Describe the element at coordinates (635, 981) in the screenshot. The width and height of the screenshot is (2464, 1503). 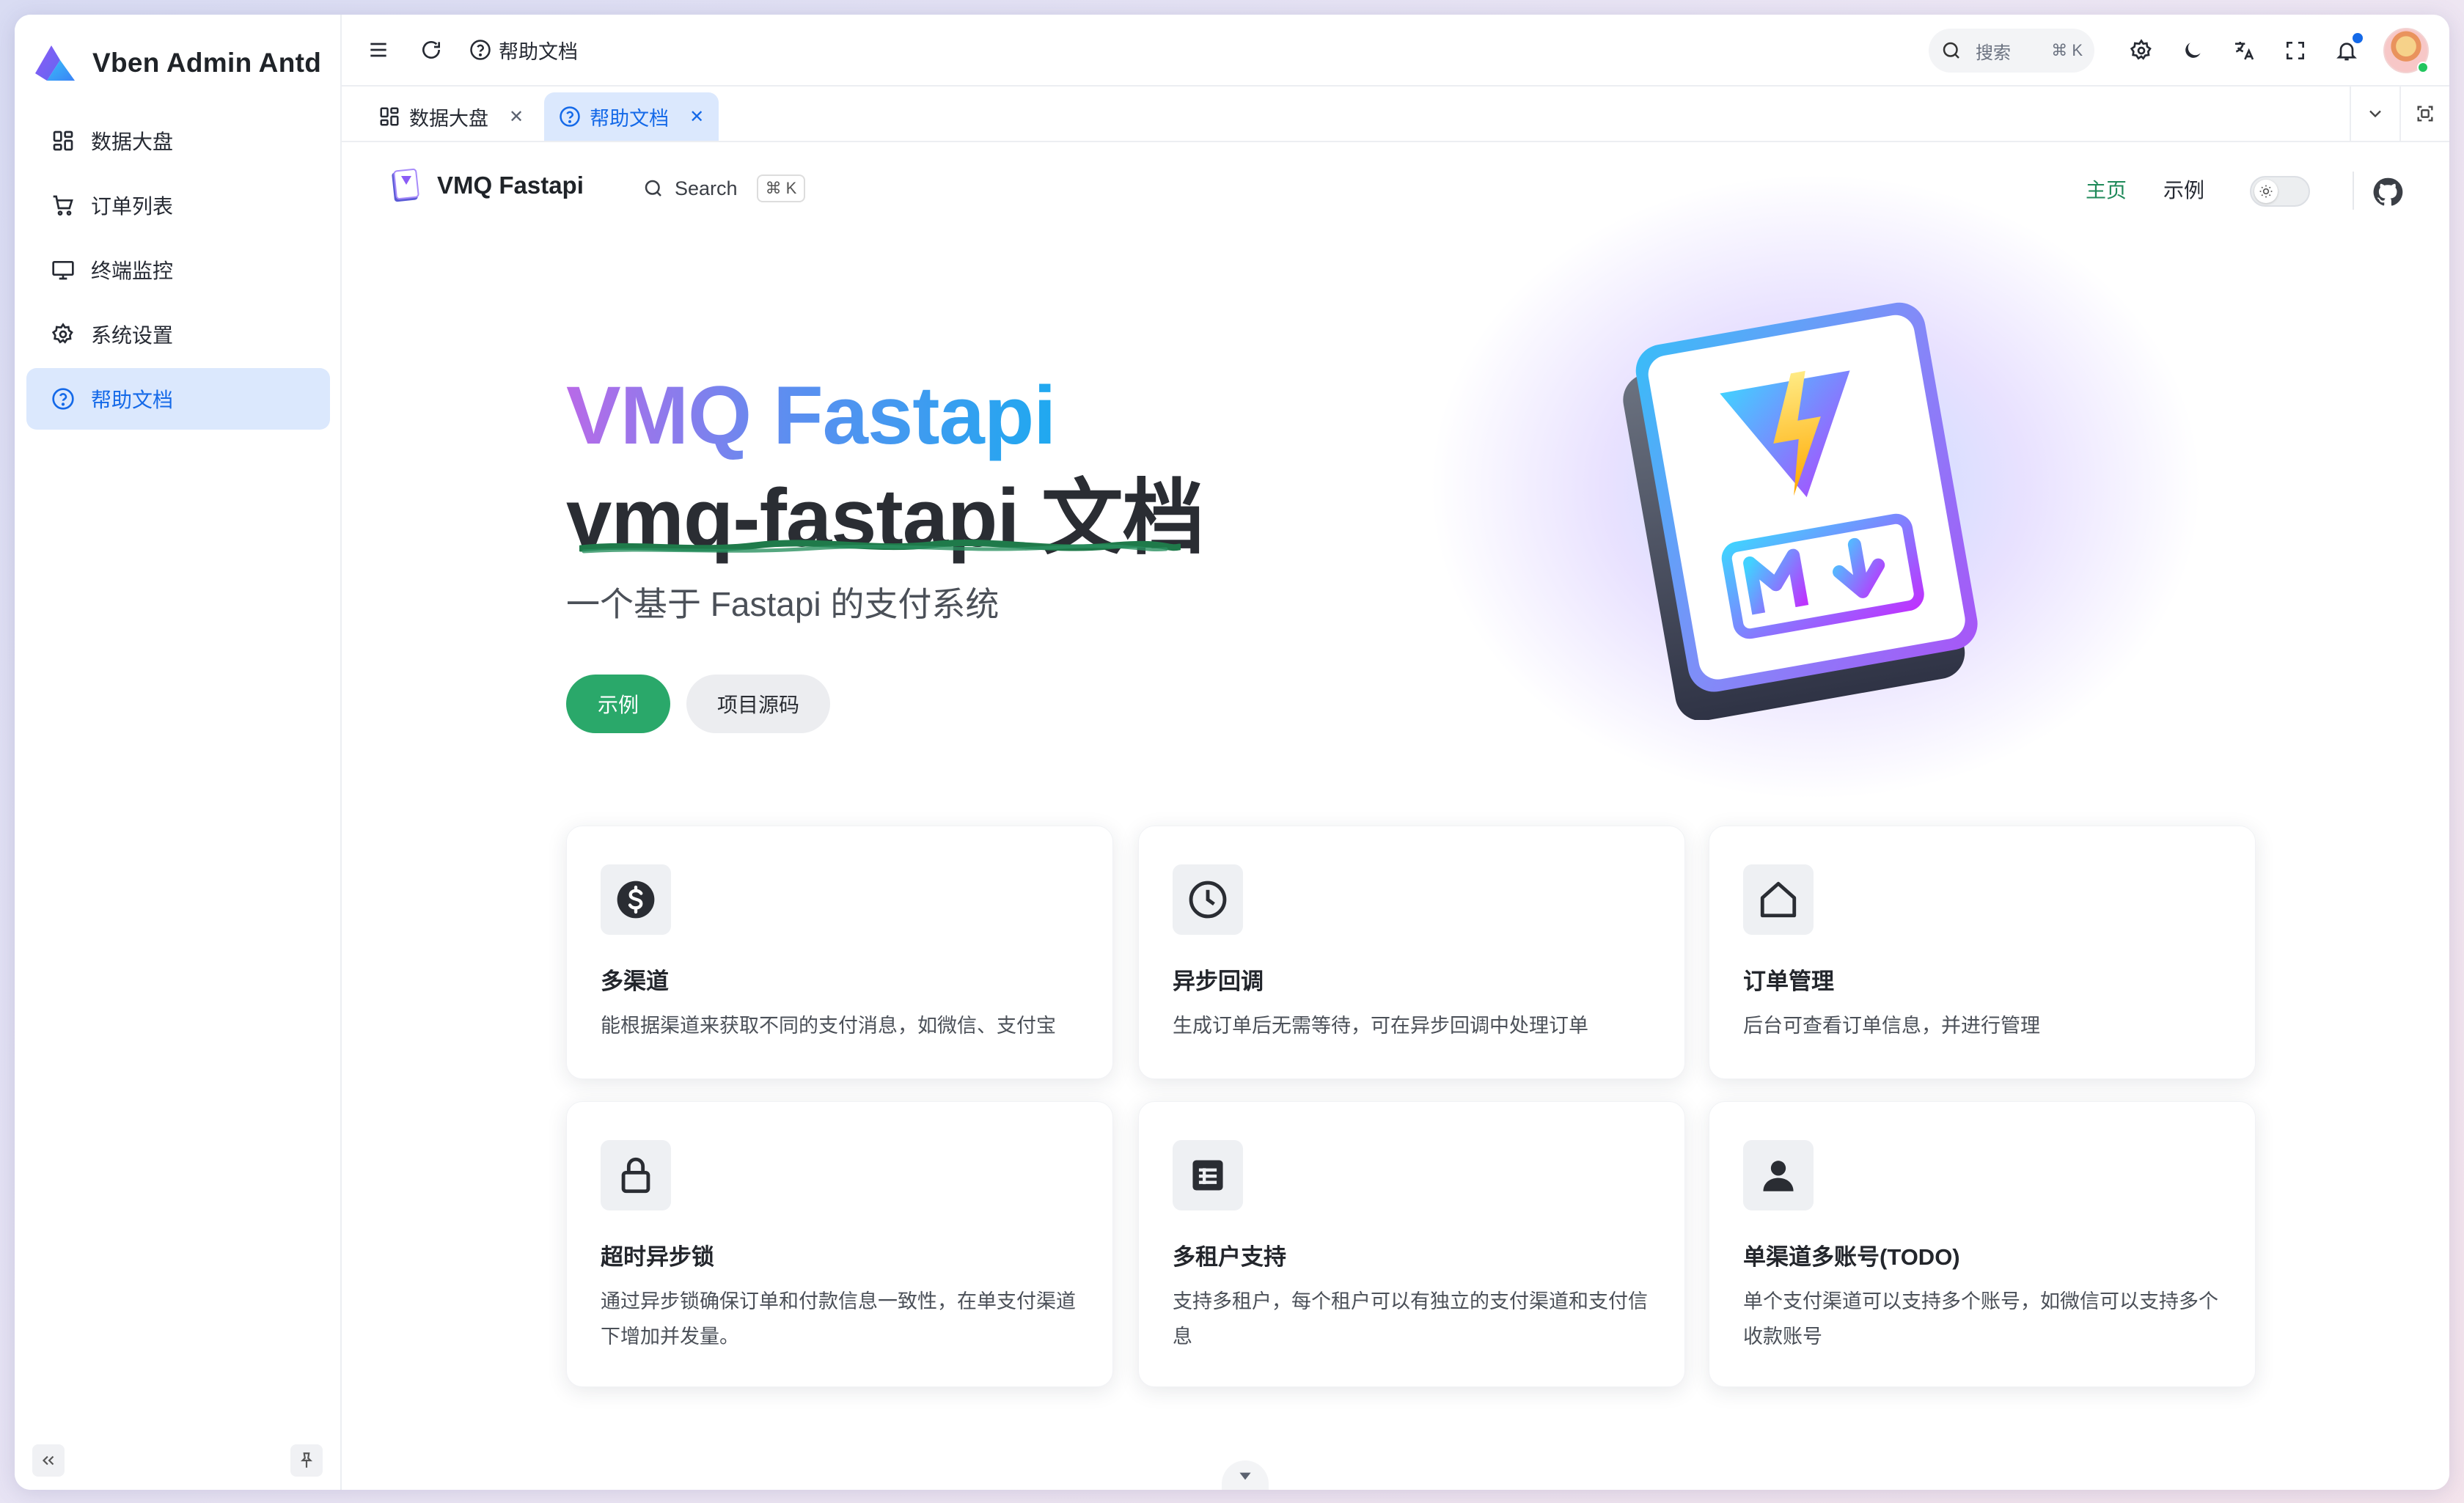
I see `feature-title: 多渠道` at that location.